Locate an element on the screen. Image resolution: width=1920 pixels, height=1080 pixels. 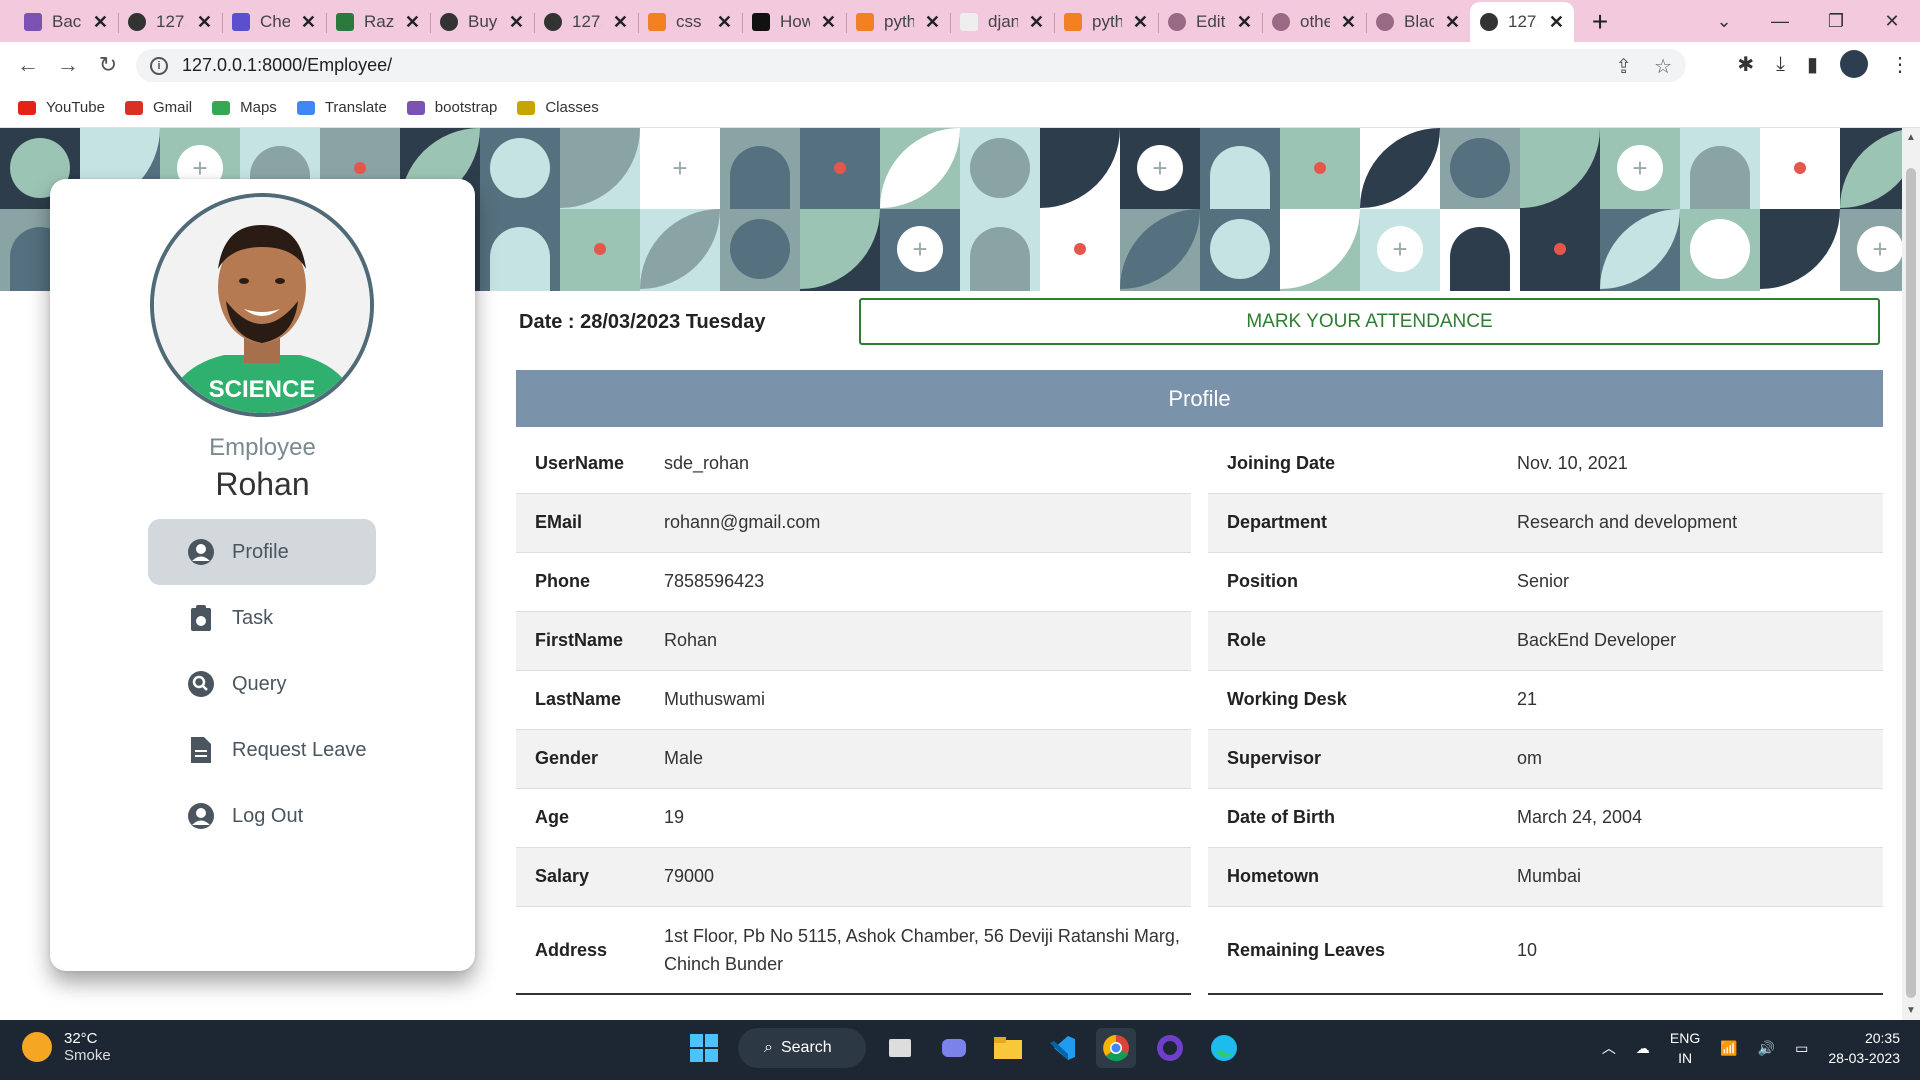
scroll-down-icon: ▼ is located at coordinates (1911, 1010).